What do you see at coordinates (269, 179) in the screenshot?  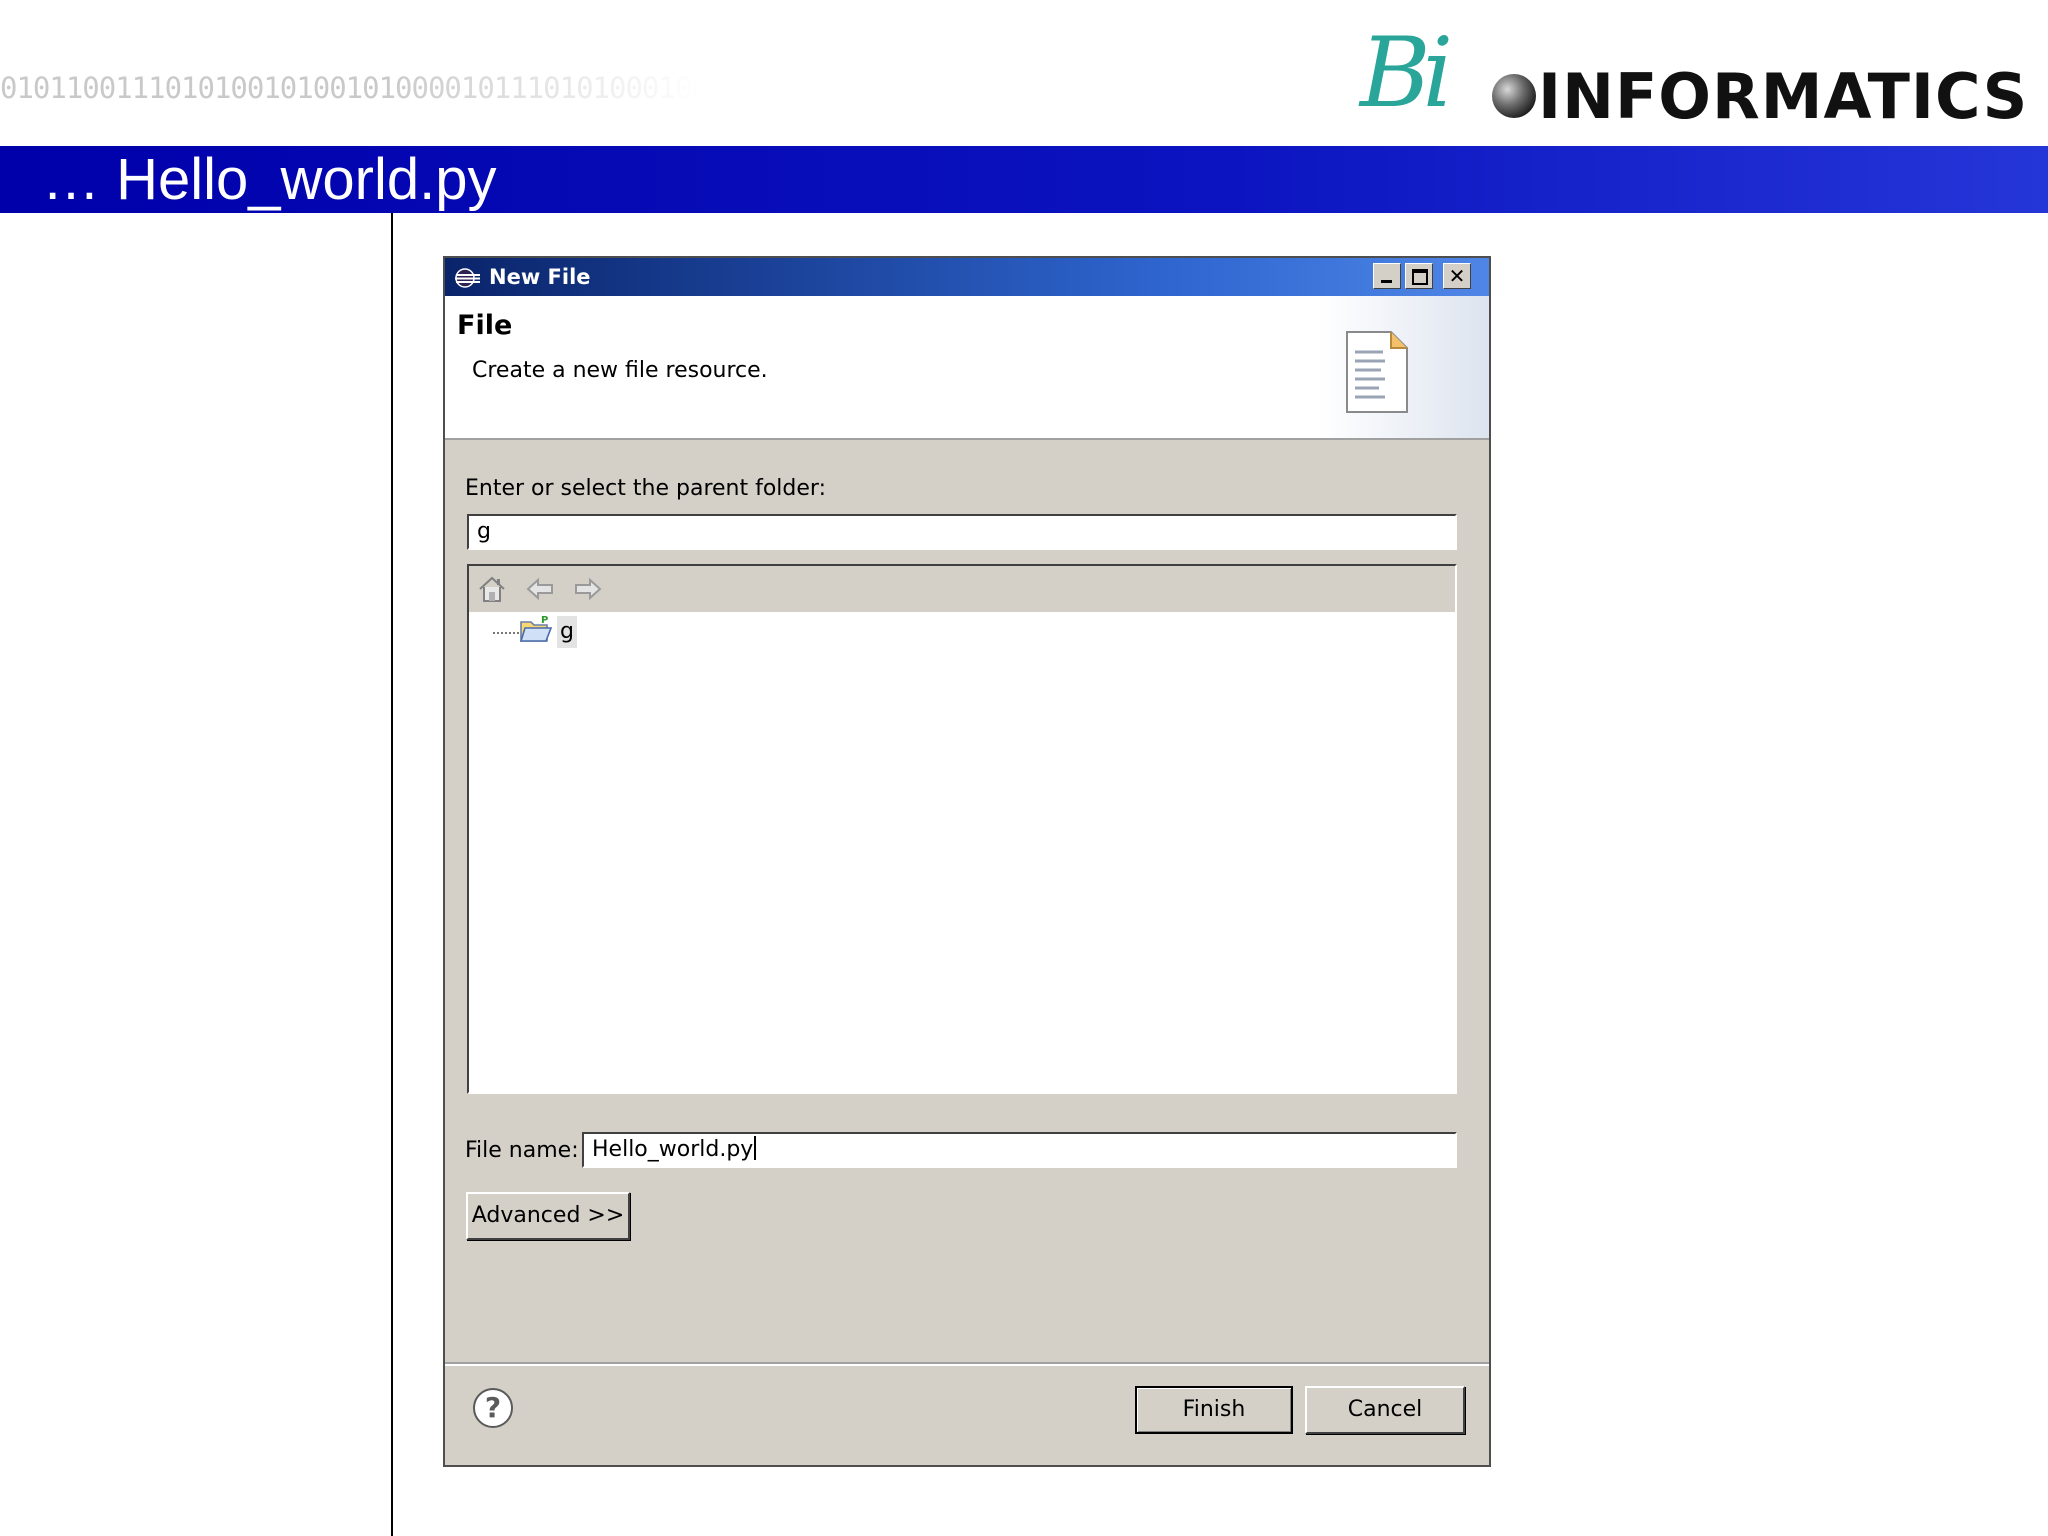 I see `slide-title: … Hello_world.py` at bounding box center [269, 179].